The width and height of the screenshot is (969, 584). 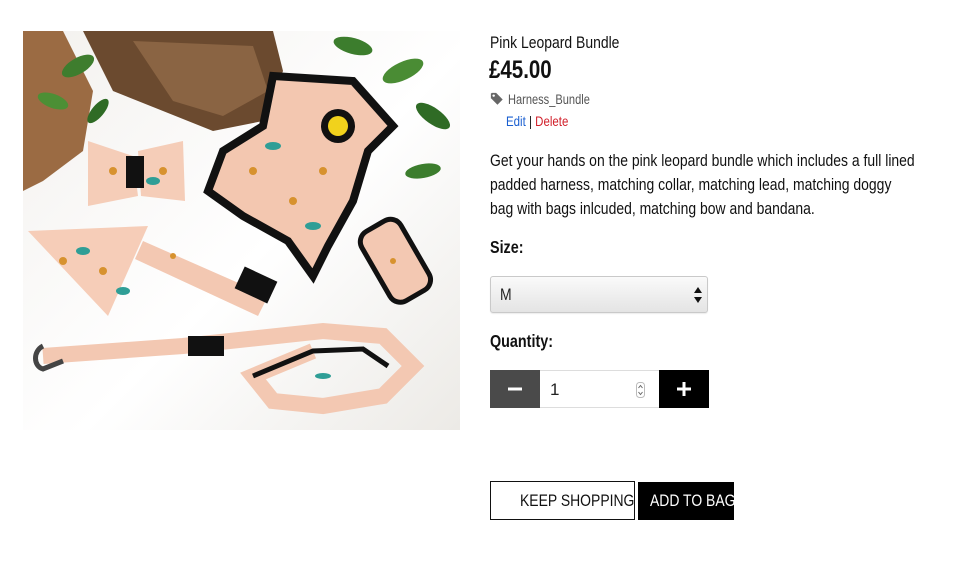 What do you see at coordinates (698, 295) in the screenshot?
I see `select-arrows-icon` at bounding box center [698, 295].